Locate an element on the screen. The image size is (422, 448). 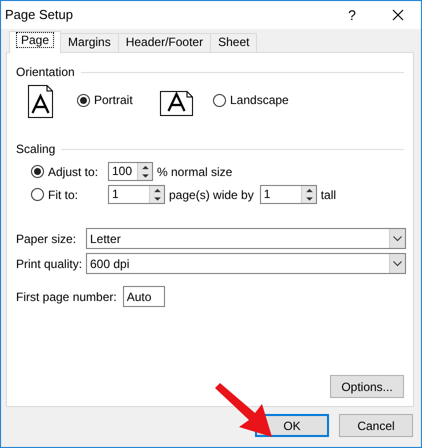
spin-field: 100 is located at coordinates (130, 171).